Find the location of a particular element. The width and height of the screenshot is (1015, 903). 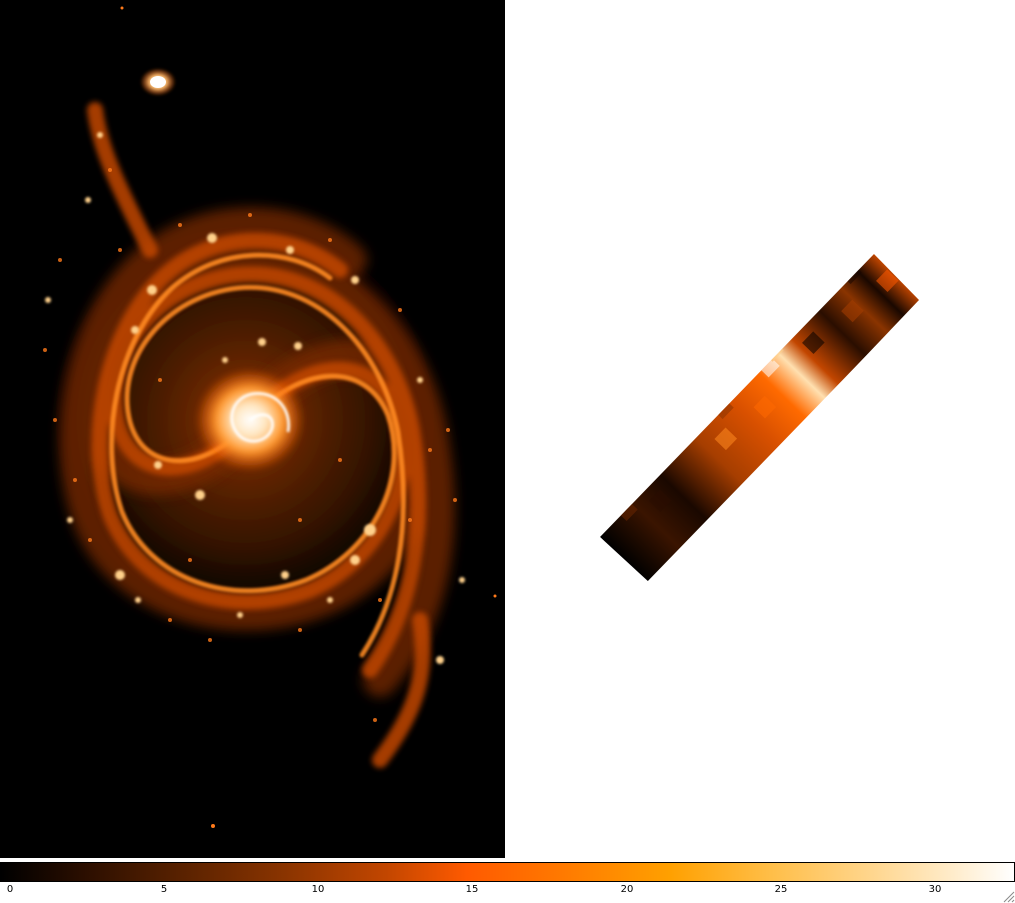

colorbar-panel: 0 5 10 15 20 25 30 is located at coordinates (507, 880).